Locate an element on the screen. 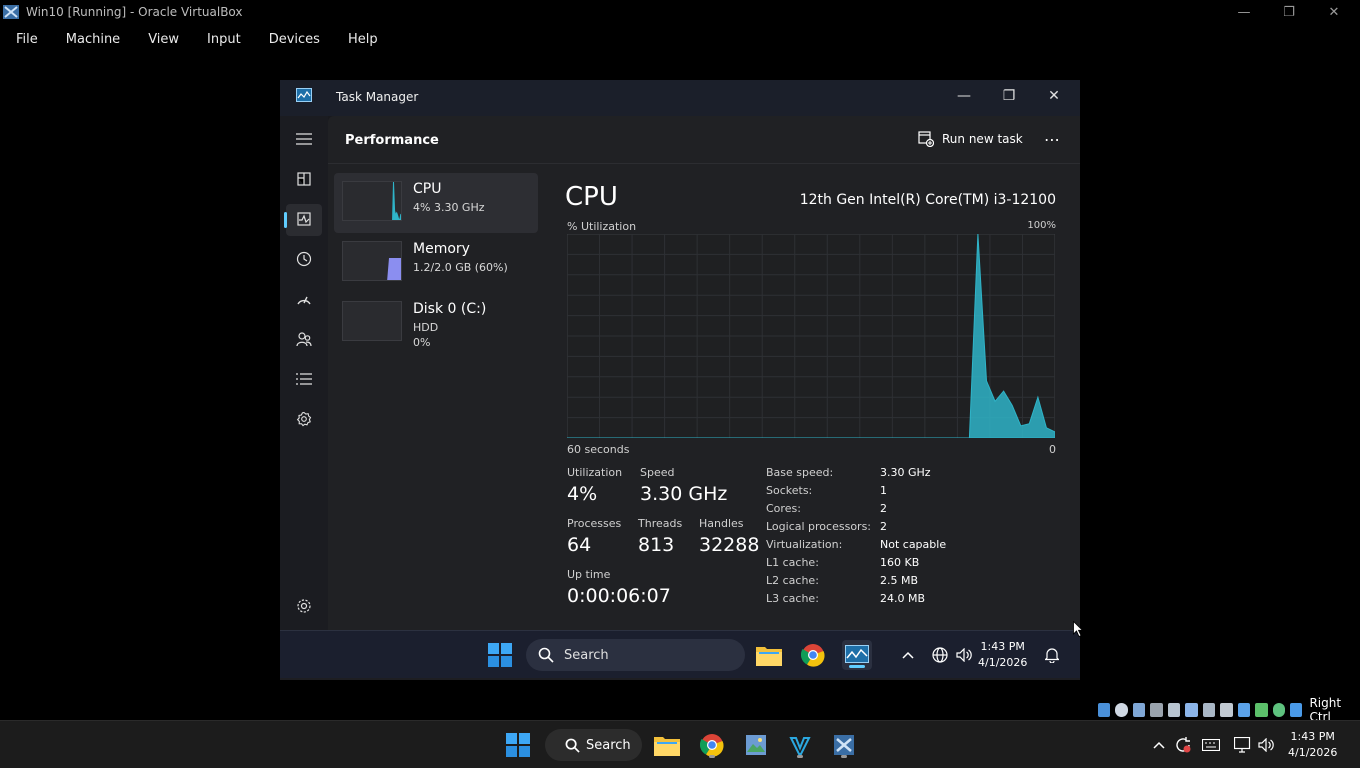 The width and height of the screenshot is (1360, 768). processes-icon is located at coordinates (304, 179).